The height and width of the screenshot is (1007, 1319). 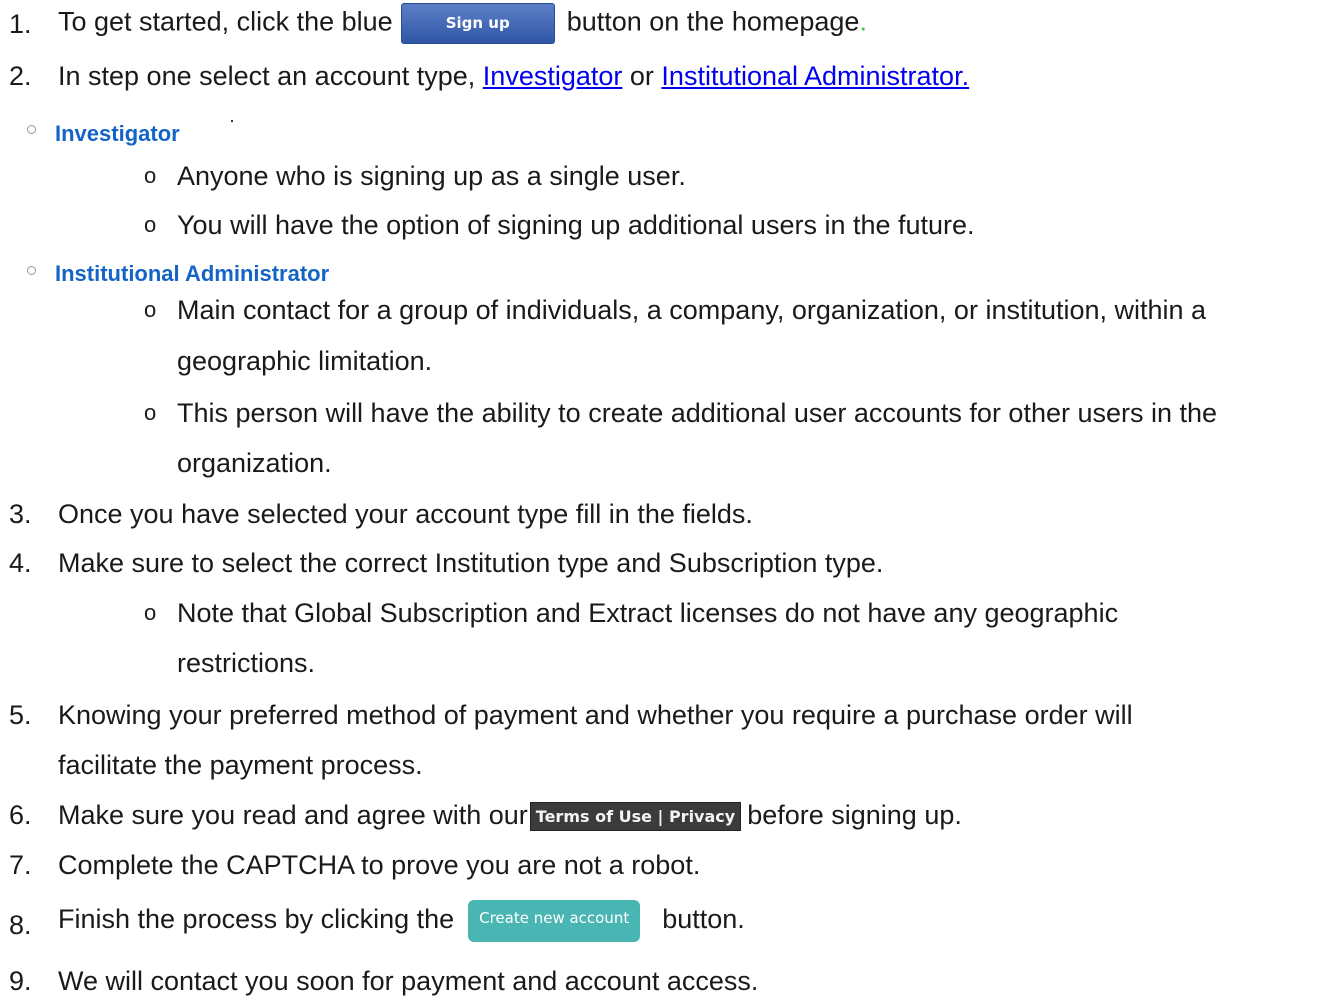 What do you see at coordinates (192, 273) in the screenshot?
I see `institutional-heading: Institutional Administrator` at bounding box center [192, 273].